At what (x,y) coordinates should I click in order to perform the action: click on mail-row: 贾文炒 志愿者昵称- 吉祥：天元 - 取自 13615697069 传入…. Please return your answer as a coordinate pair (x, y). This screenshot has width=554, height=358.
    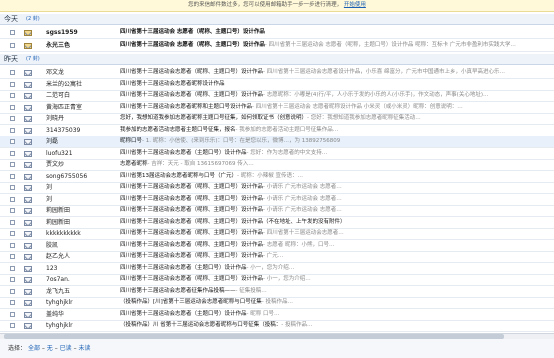
    Looking at the image, I should click on (277, 165).